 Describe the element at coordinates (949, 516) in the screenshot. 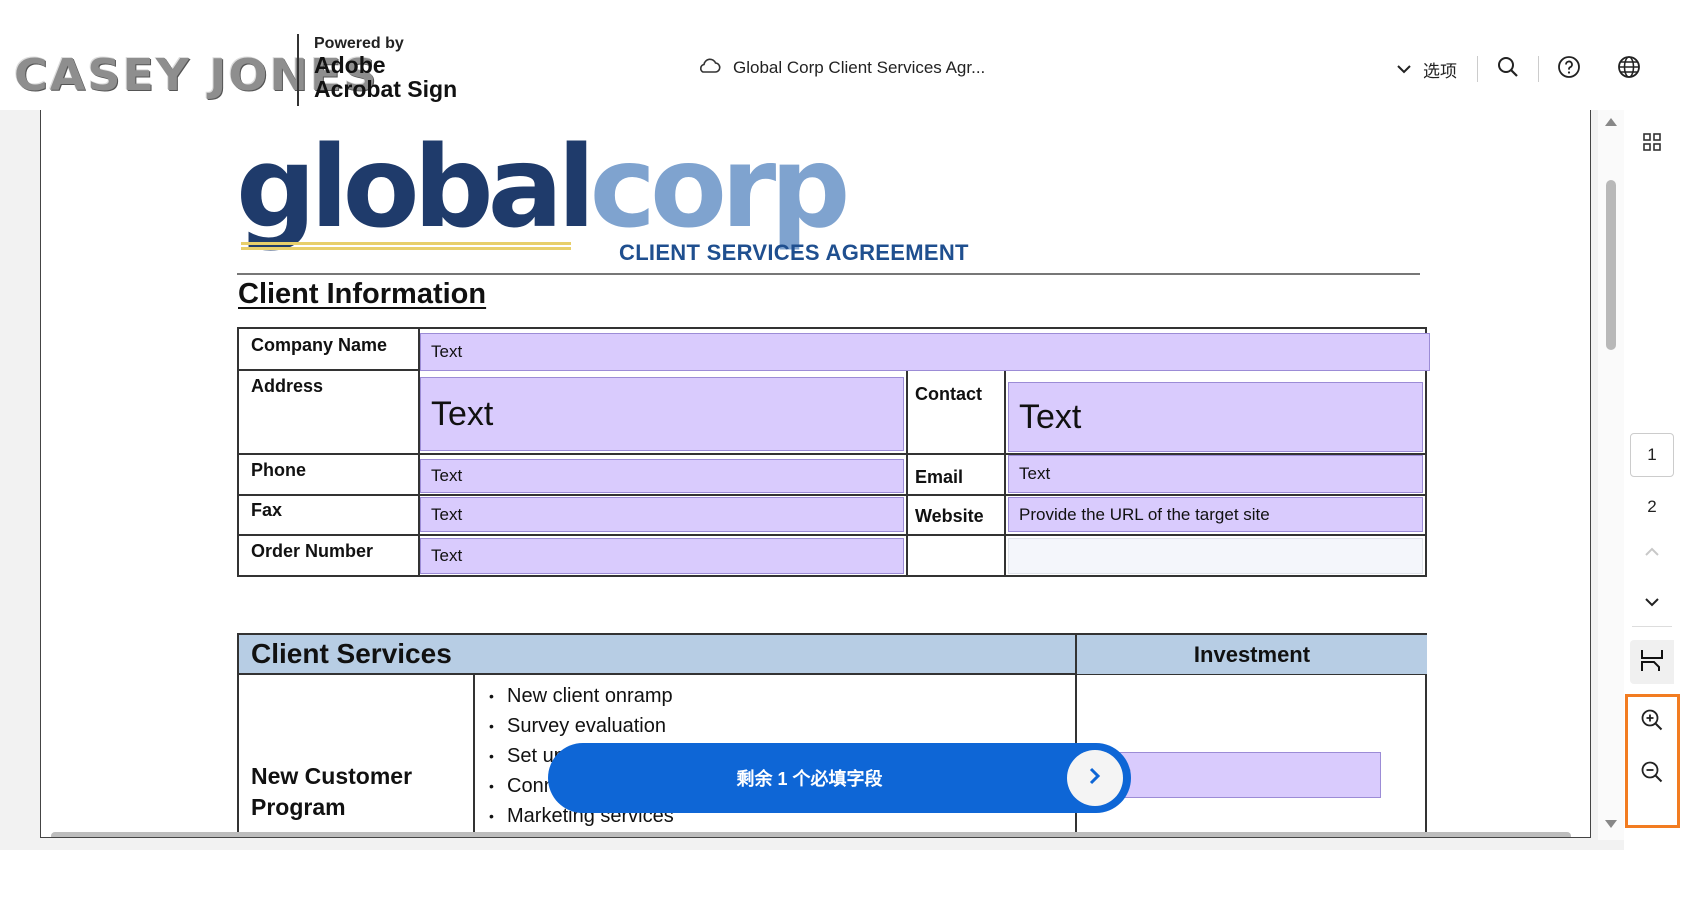

I see `website-label: Website` at that location.